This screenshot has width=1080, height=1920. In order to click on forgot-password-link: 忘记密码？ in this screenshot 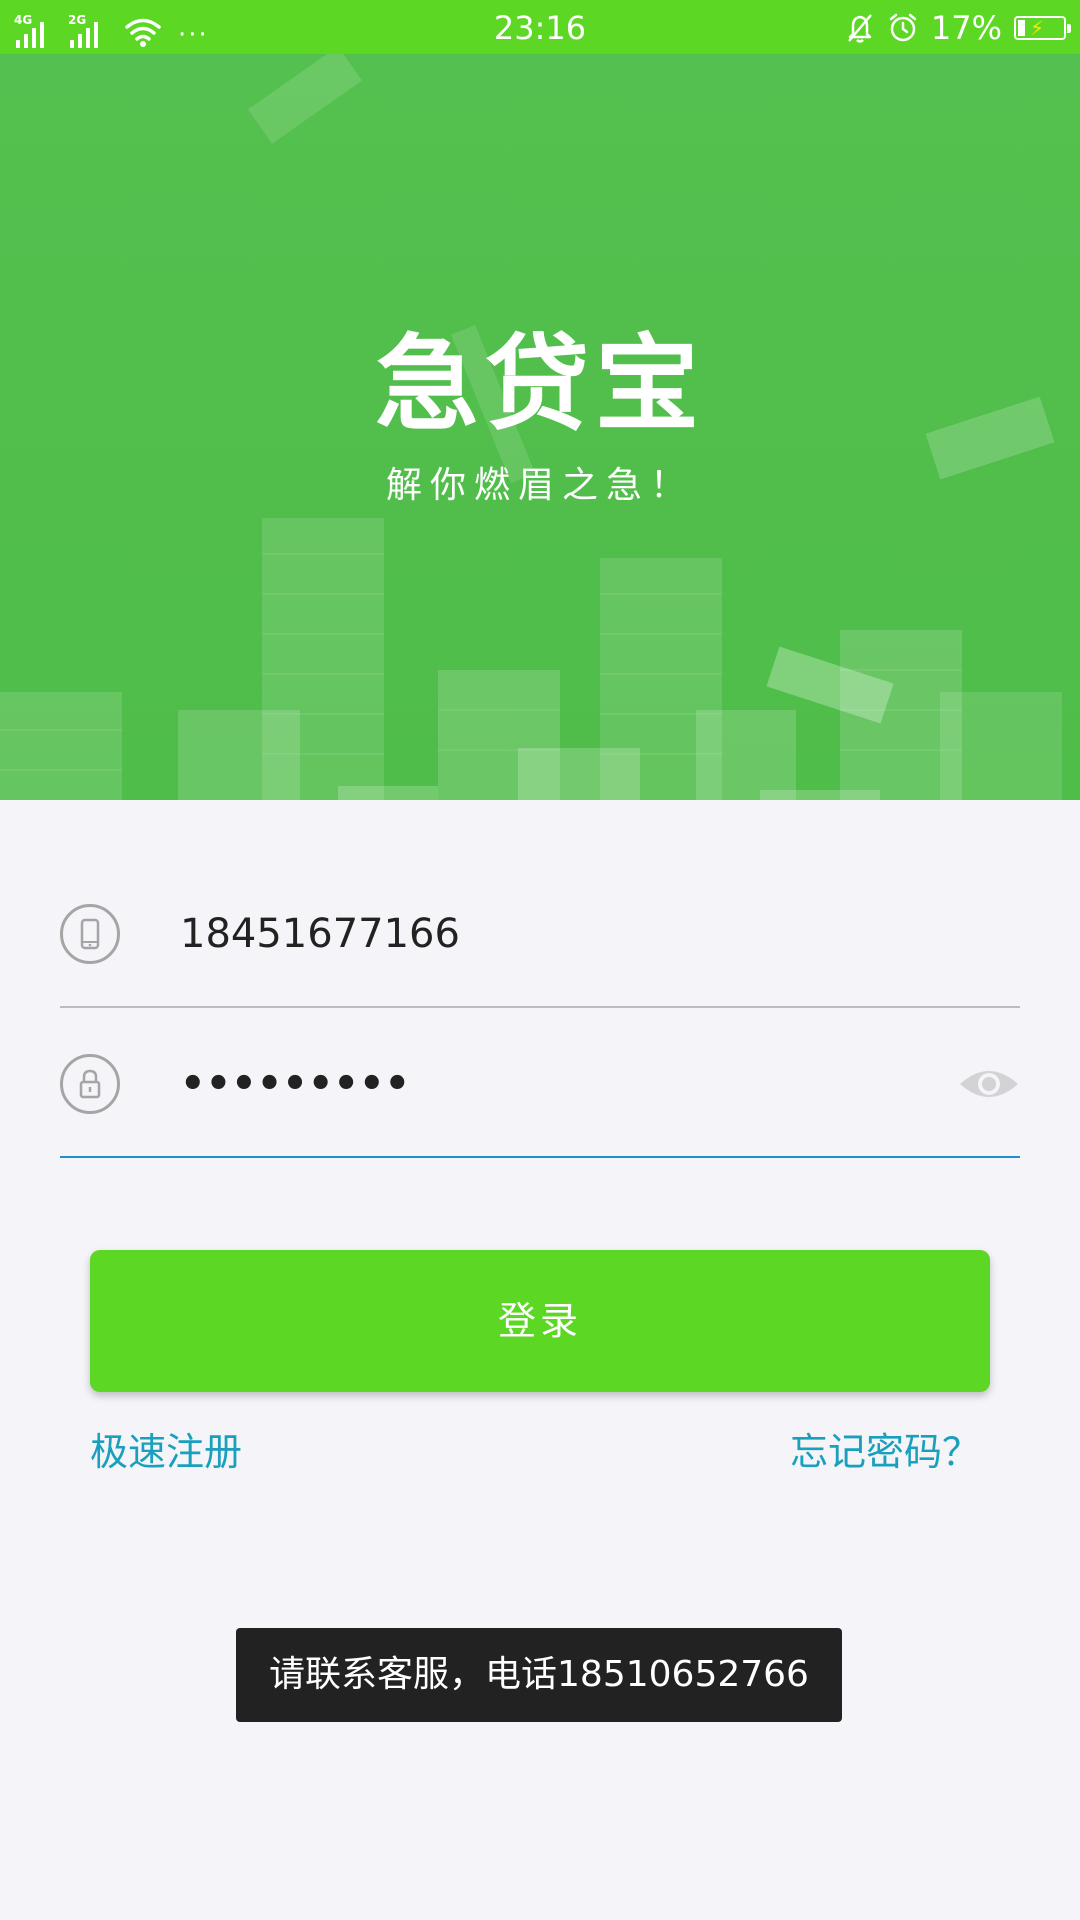, I will do `click(885, 1452)`.